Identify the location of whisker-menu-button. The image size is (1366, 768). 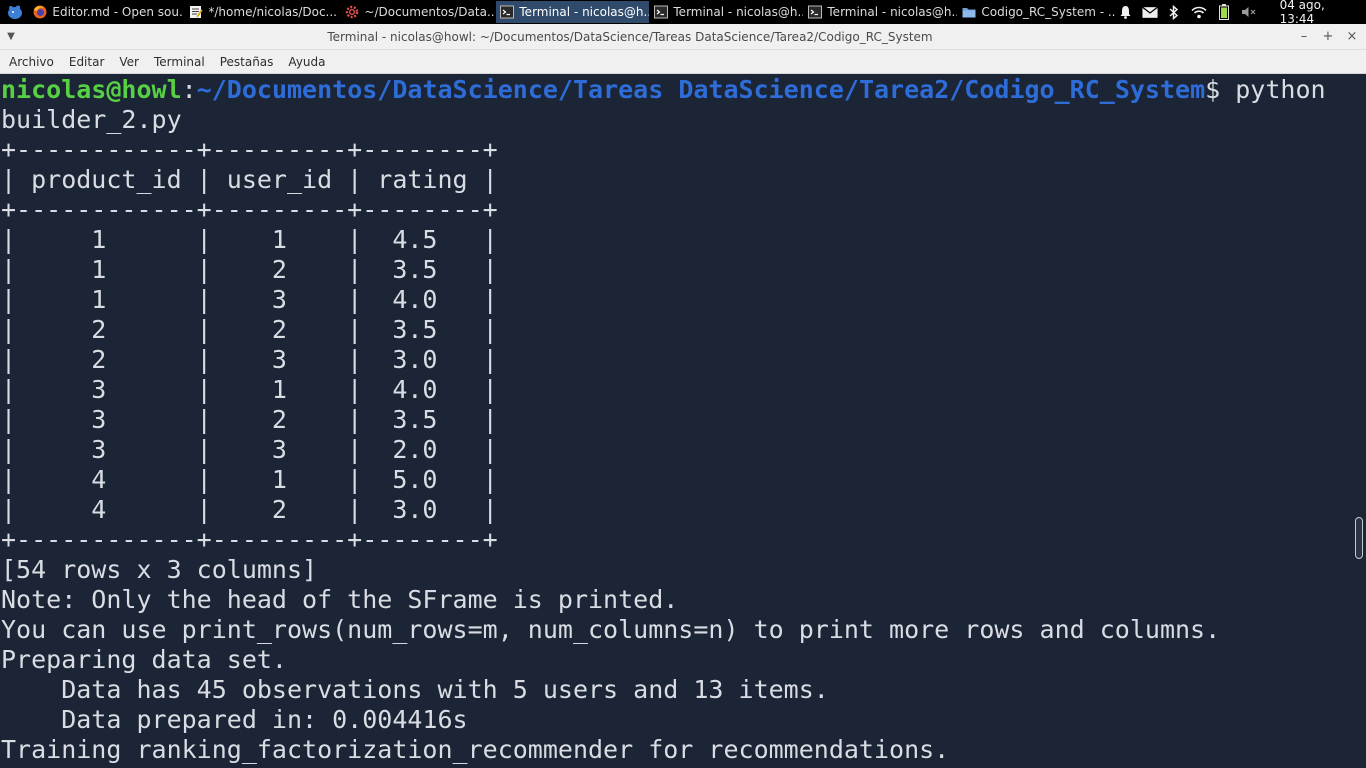
(14, 12).